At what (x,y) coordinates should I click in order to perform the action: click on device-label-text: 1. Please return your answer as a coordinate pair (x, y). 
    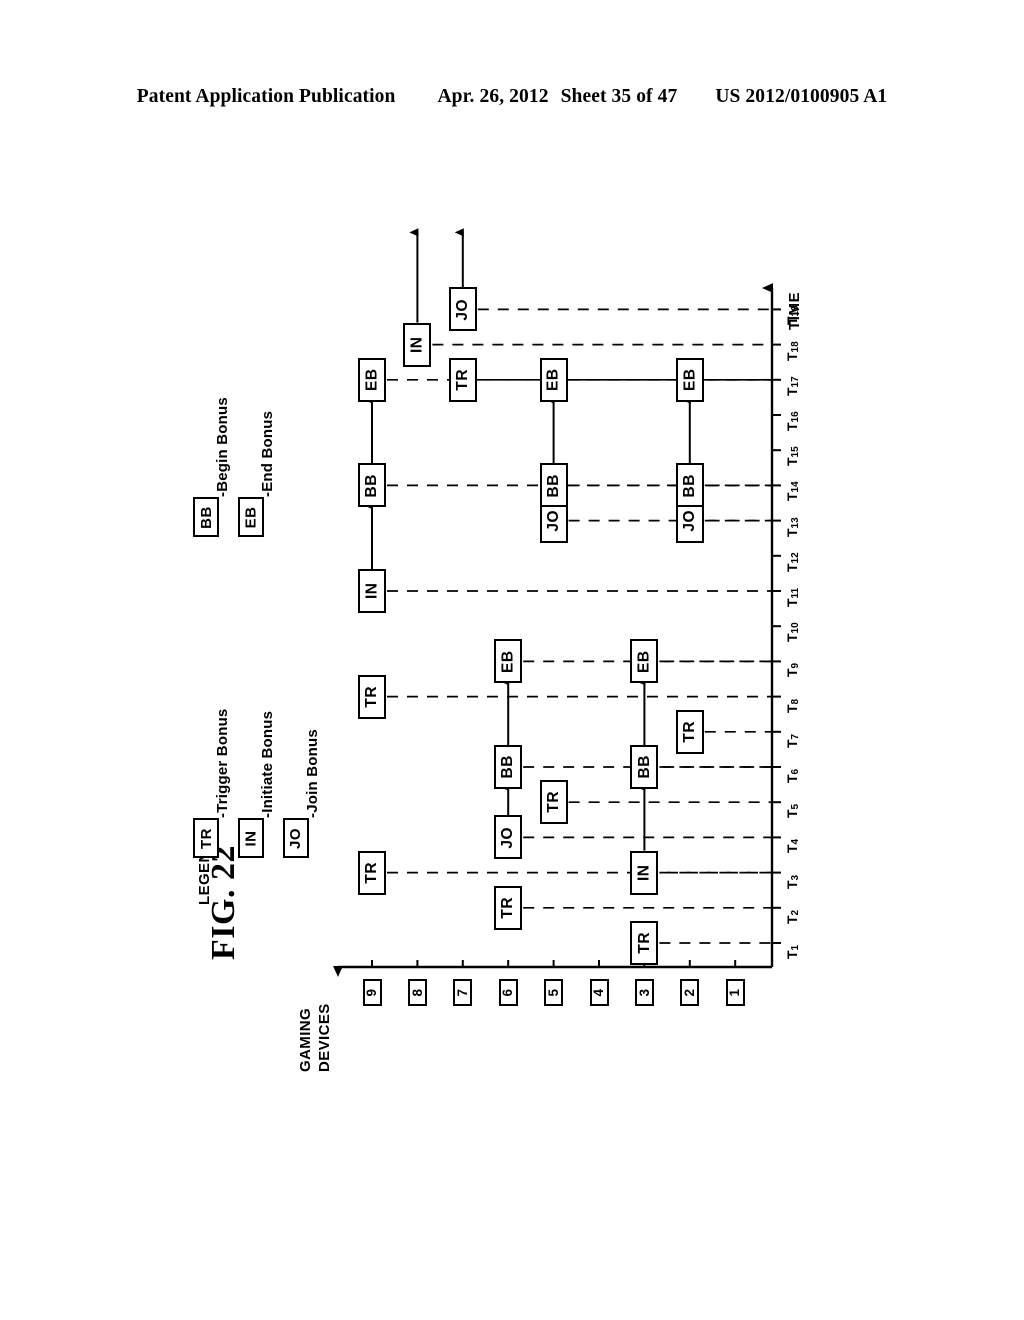
    Looking at the image, I should click on (735, 992).